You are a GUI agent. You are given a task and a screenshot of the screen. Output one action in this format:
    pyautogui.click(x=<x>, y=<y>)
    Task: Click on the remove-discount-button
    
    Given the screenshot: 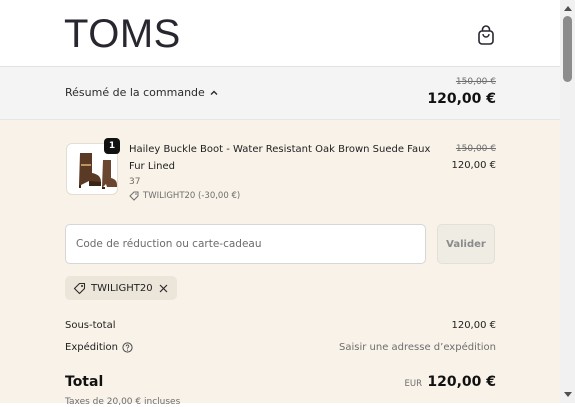 What is the action you would take?
    pyautogui.click(x=163, y=288)
    